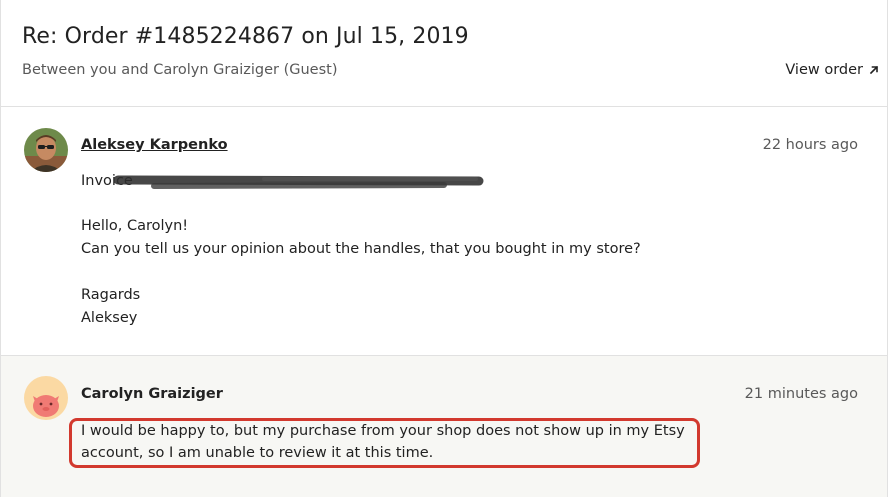 The height and width of the screenshot is (497, 888). What do you see at coordinates (801, 394) in the screenshot?
I see `message-timestamp: 21 minutes ago` at bounding box center [801, 394].